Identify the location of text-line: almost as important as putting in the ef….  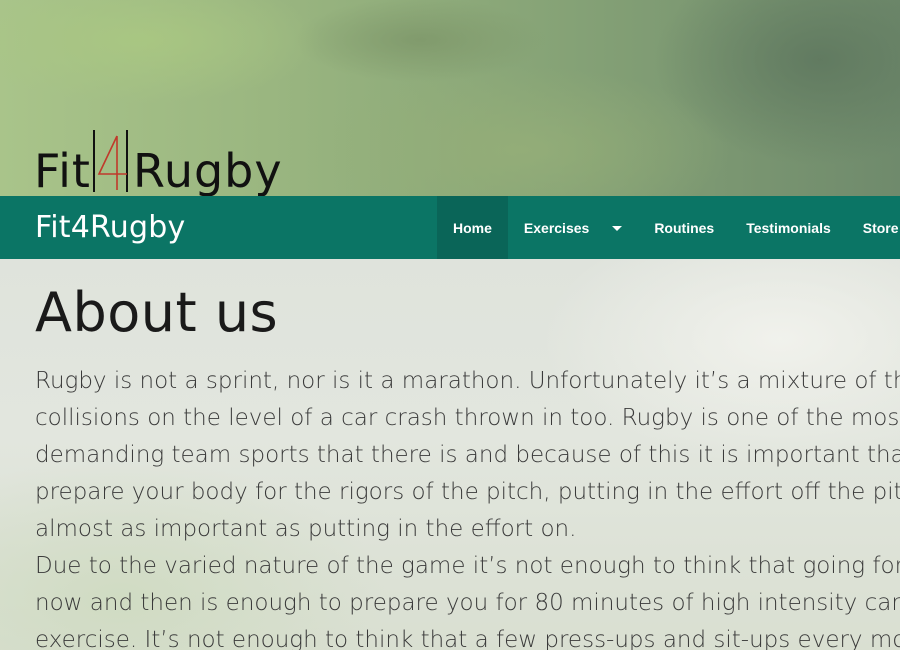
(306, 529).